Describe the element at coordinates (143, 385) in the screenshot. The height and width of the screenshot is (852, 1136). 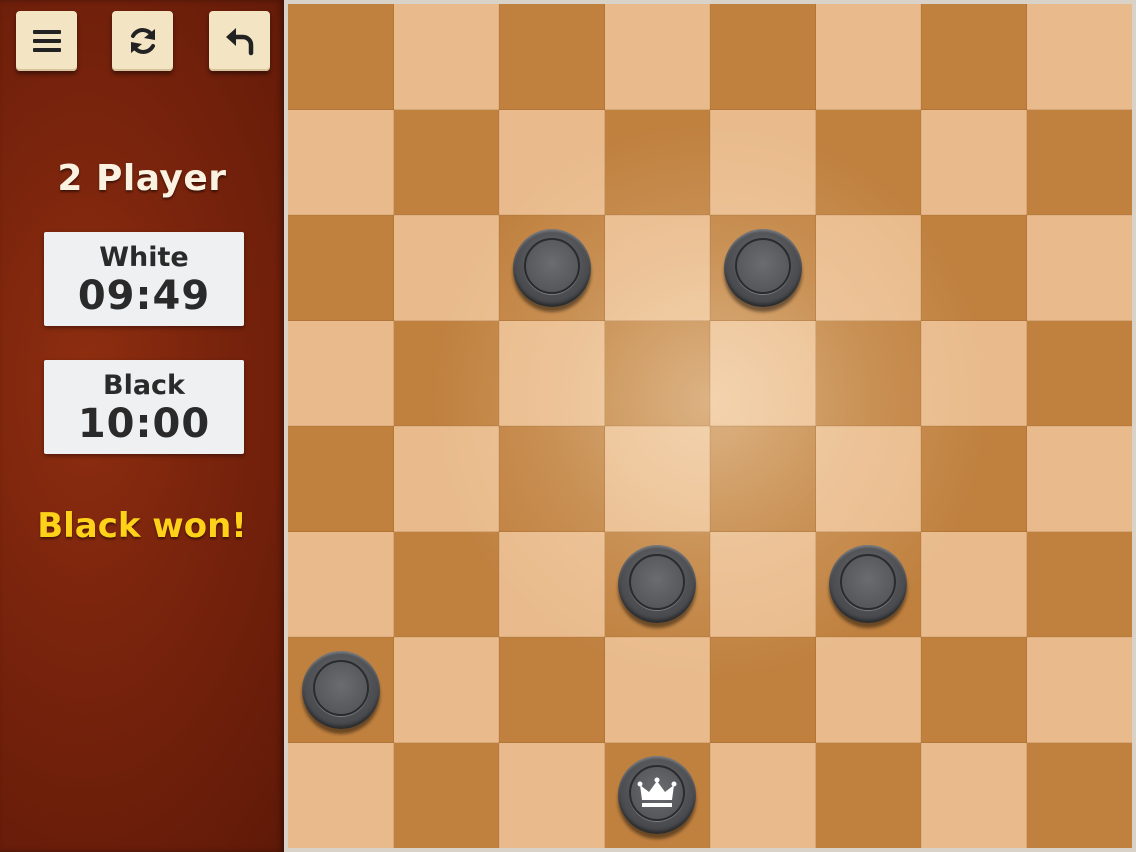
I see `black-clock-label: Black` at that location.